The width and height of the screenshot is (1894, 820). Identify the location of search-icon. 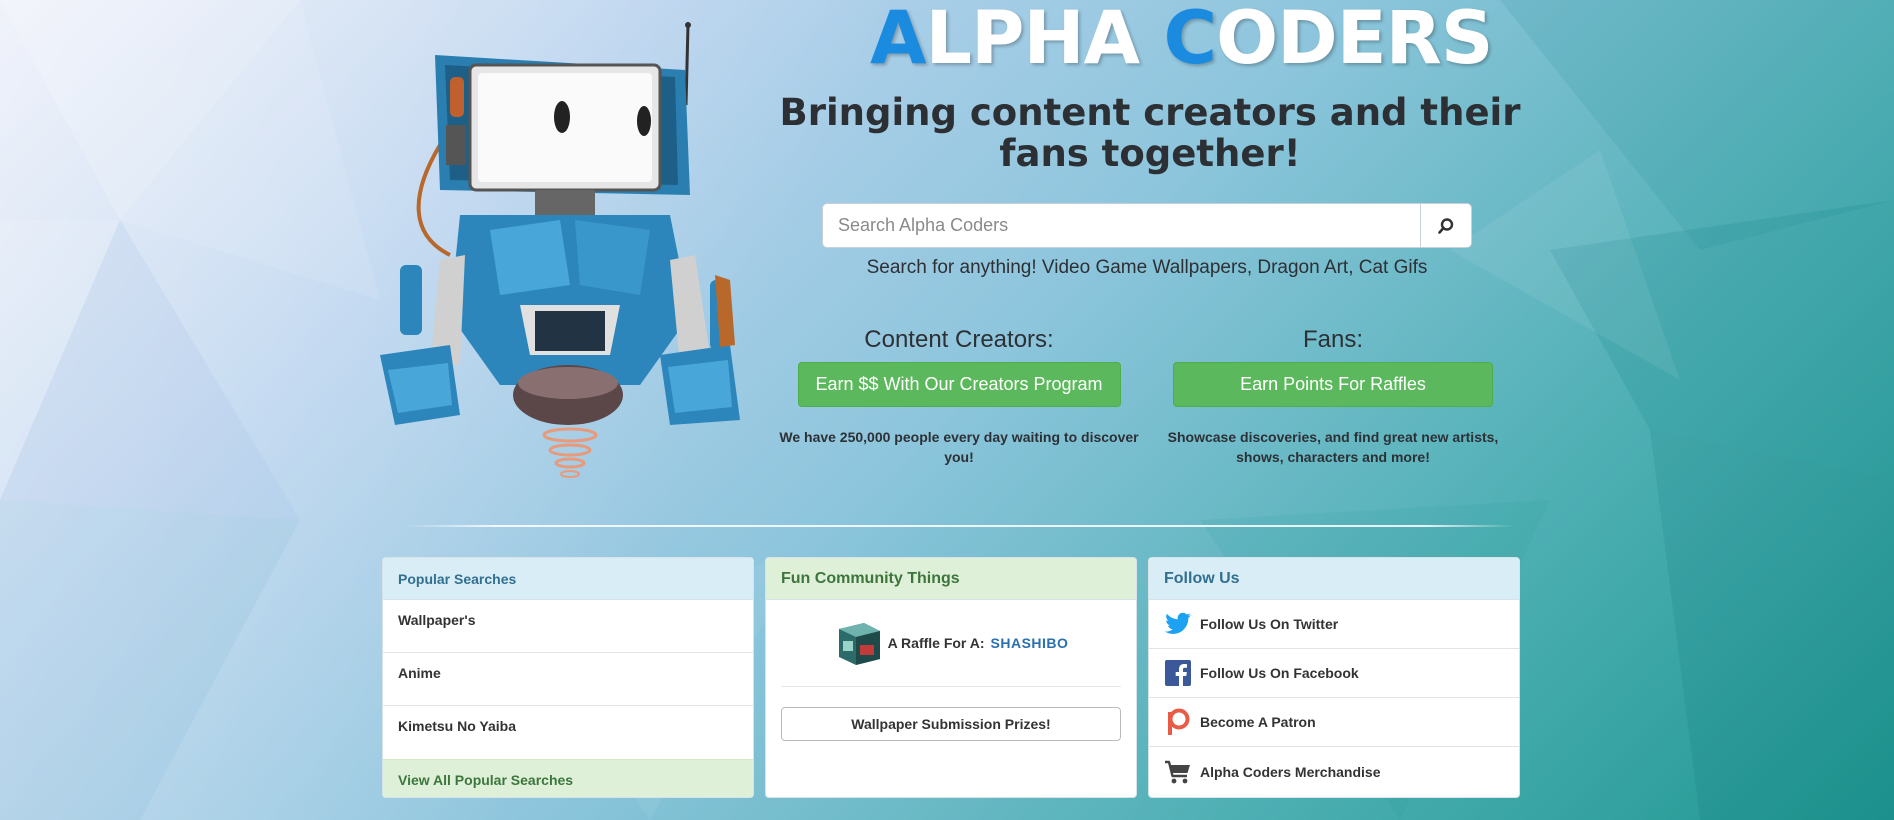
(1446, 225).